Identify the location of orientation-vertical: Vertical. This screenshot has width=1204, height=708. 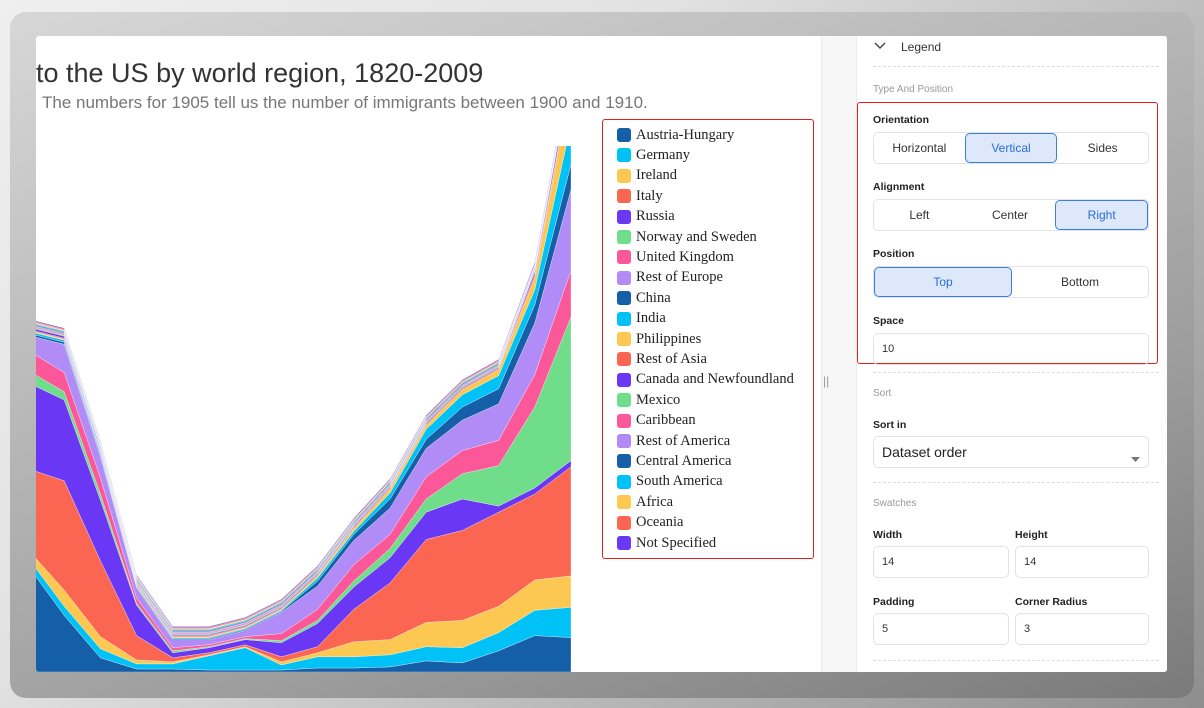
(1011, 148).